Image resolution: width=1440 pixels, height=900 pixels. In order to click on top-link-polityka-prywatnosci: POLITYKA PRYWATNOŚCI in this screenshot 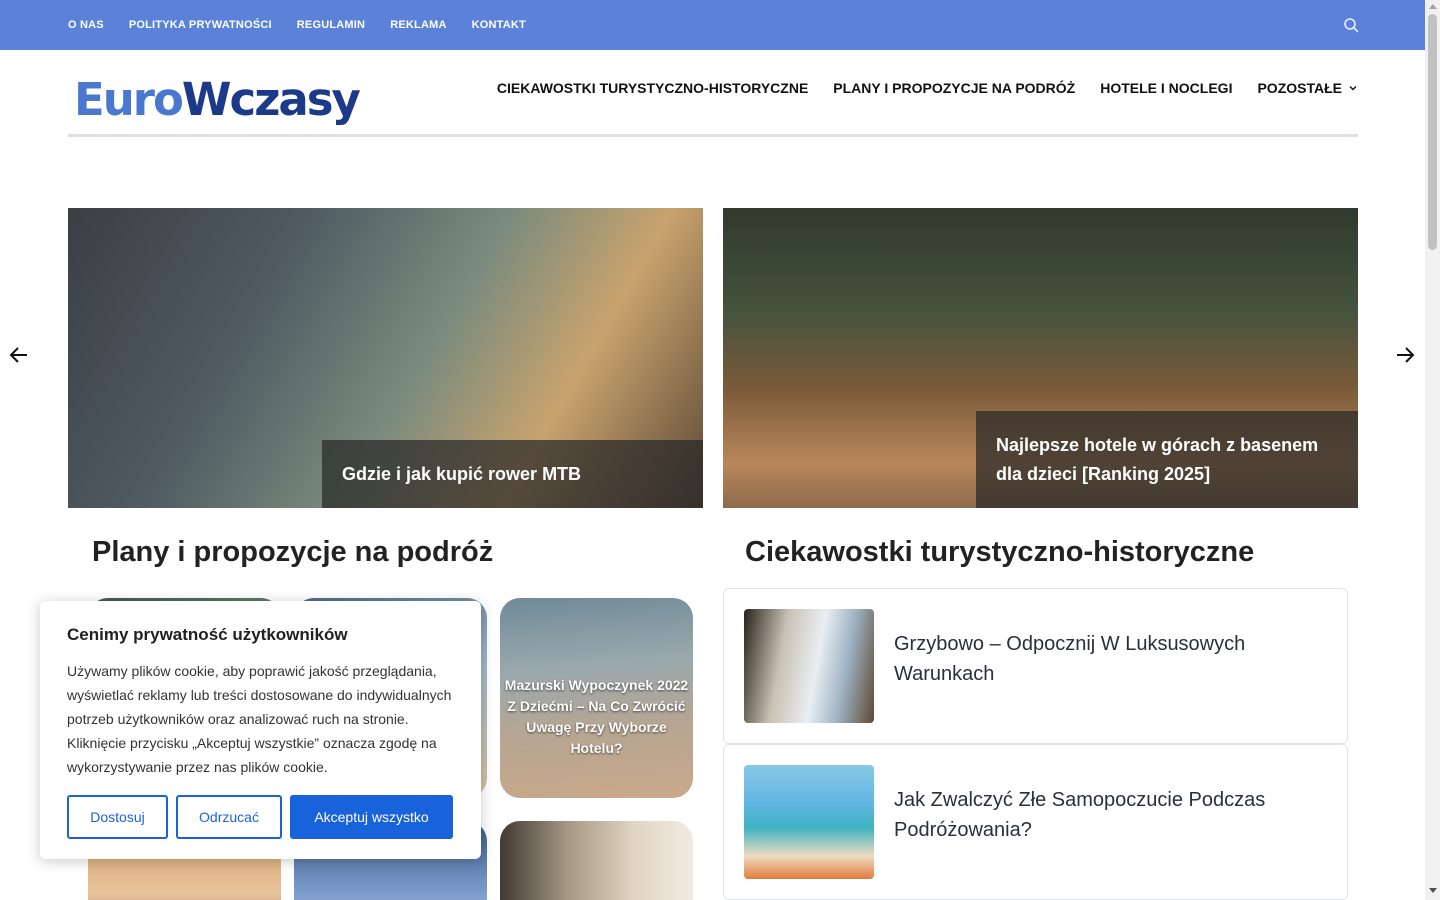, I will do `click(200, 25)`.